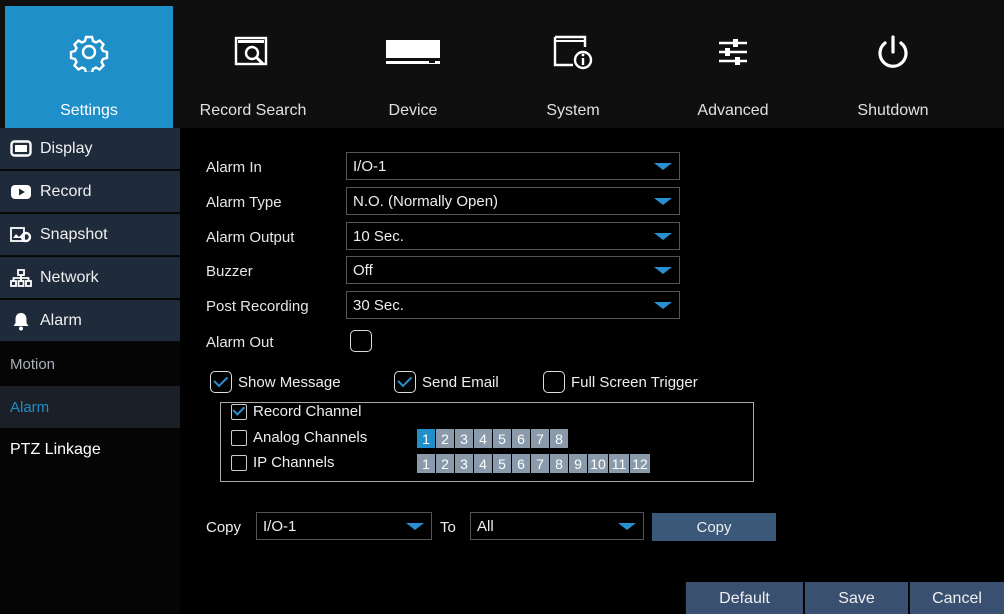  I want to click on alarm-in-value: I/O-1, so click(370, 166).